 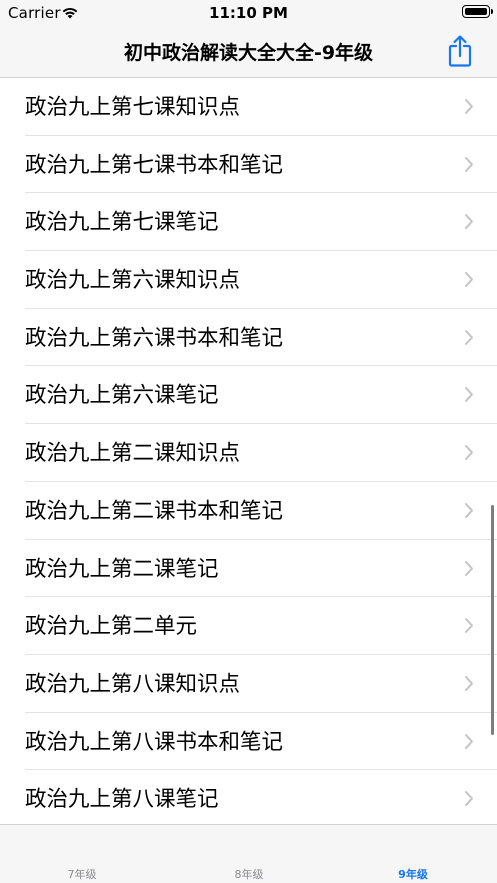 I want to click on status-bar: Carrier 11:10 PM, so click(x=248, y=13).